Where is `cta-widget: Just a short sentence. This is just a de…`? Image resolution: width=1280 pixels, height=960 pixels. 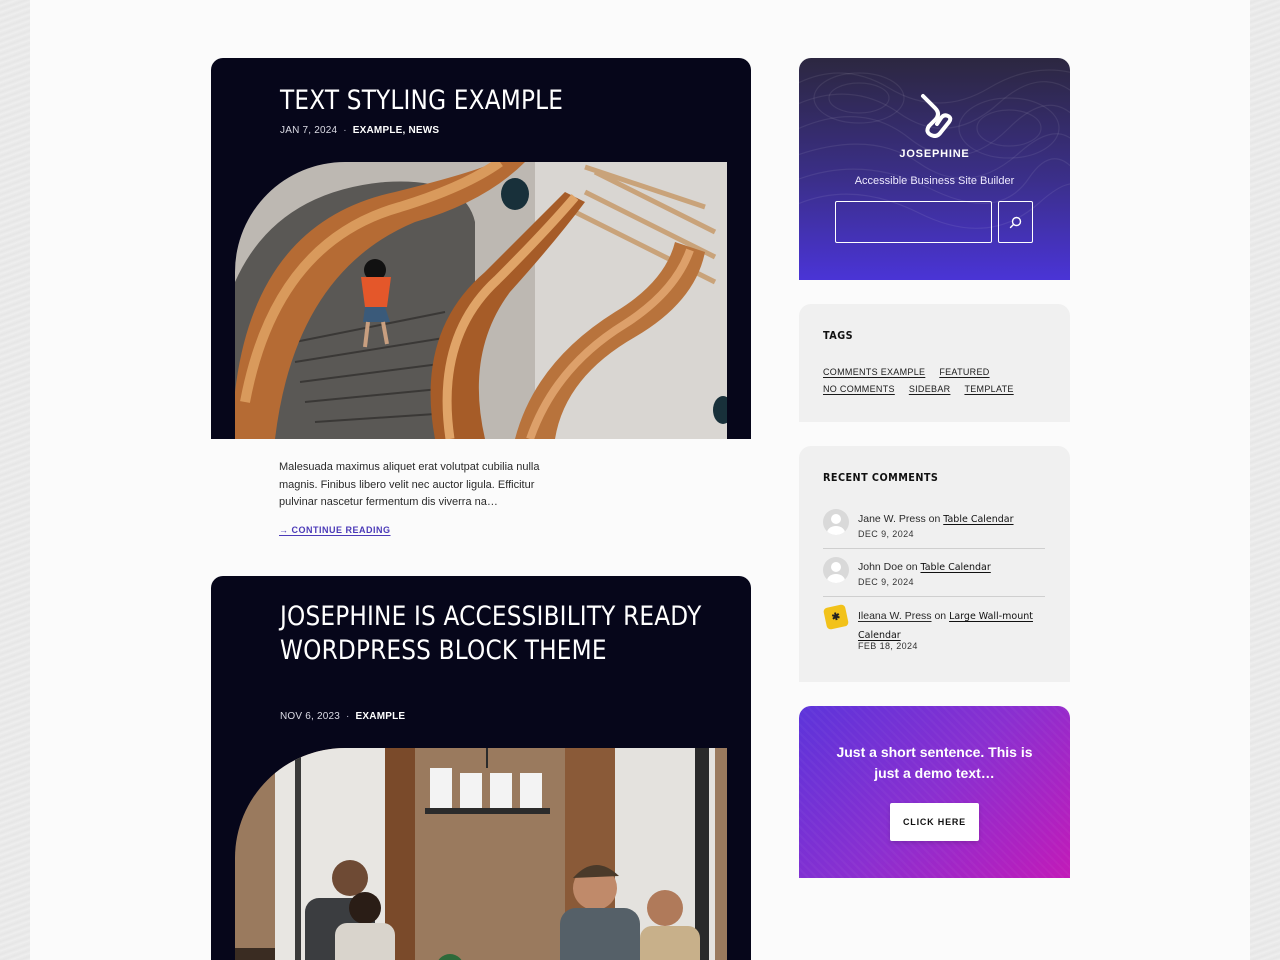 cta-widget: Just a short sentence. This is just a de… is located at coordinates (934, 792).